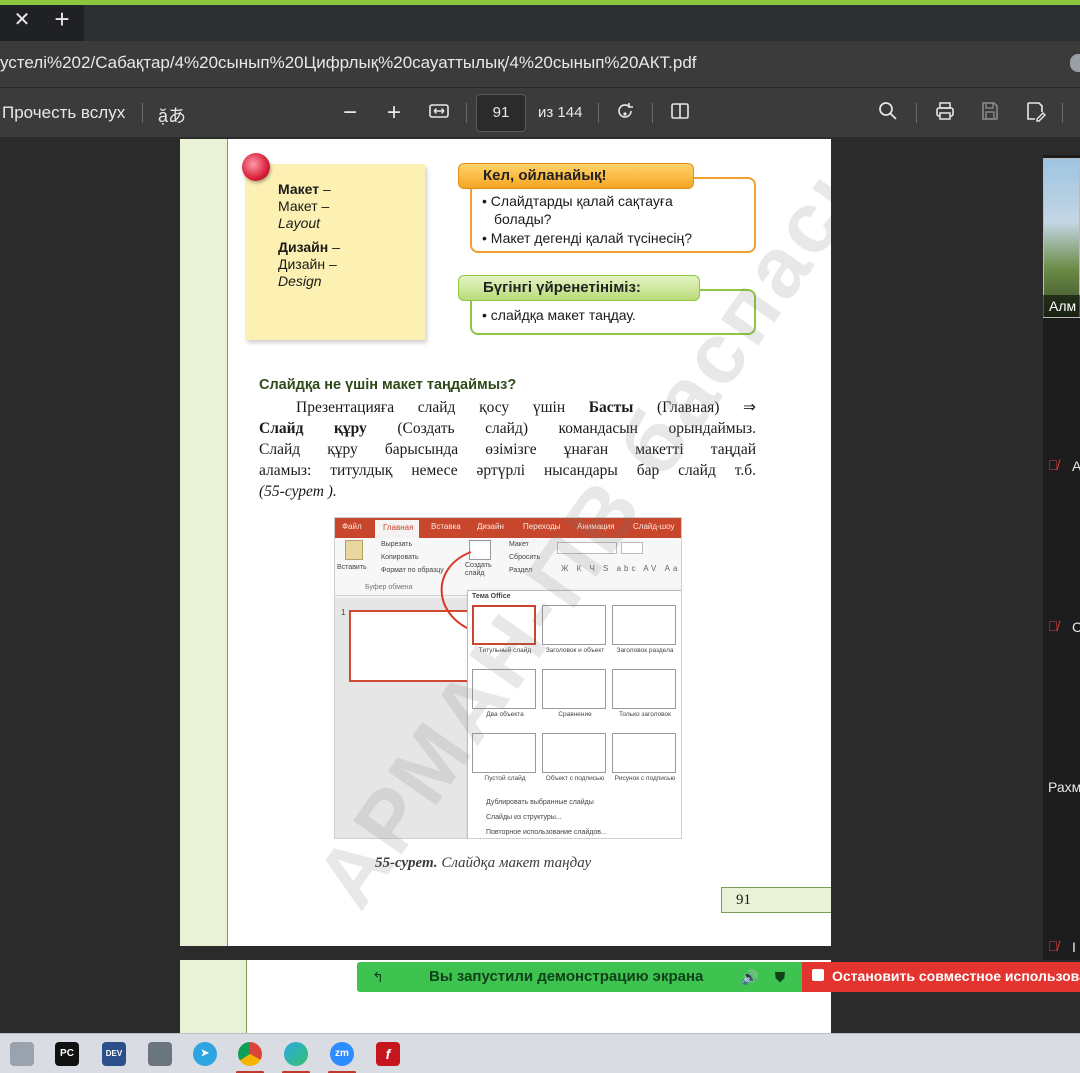 The width and height of the screenshot is (1080, 1073). I want to click on translate-icon: ặあ, so click(172, 115).